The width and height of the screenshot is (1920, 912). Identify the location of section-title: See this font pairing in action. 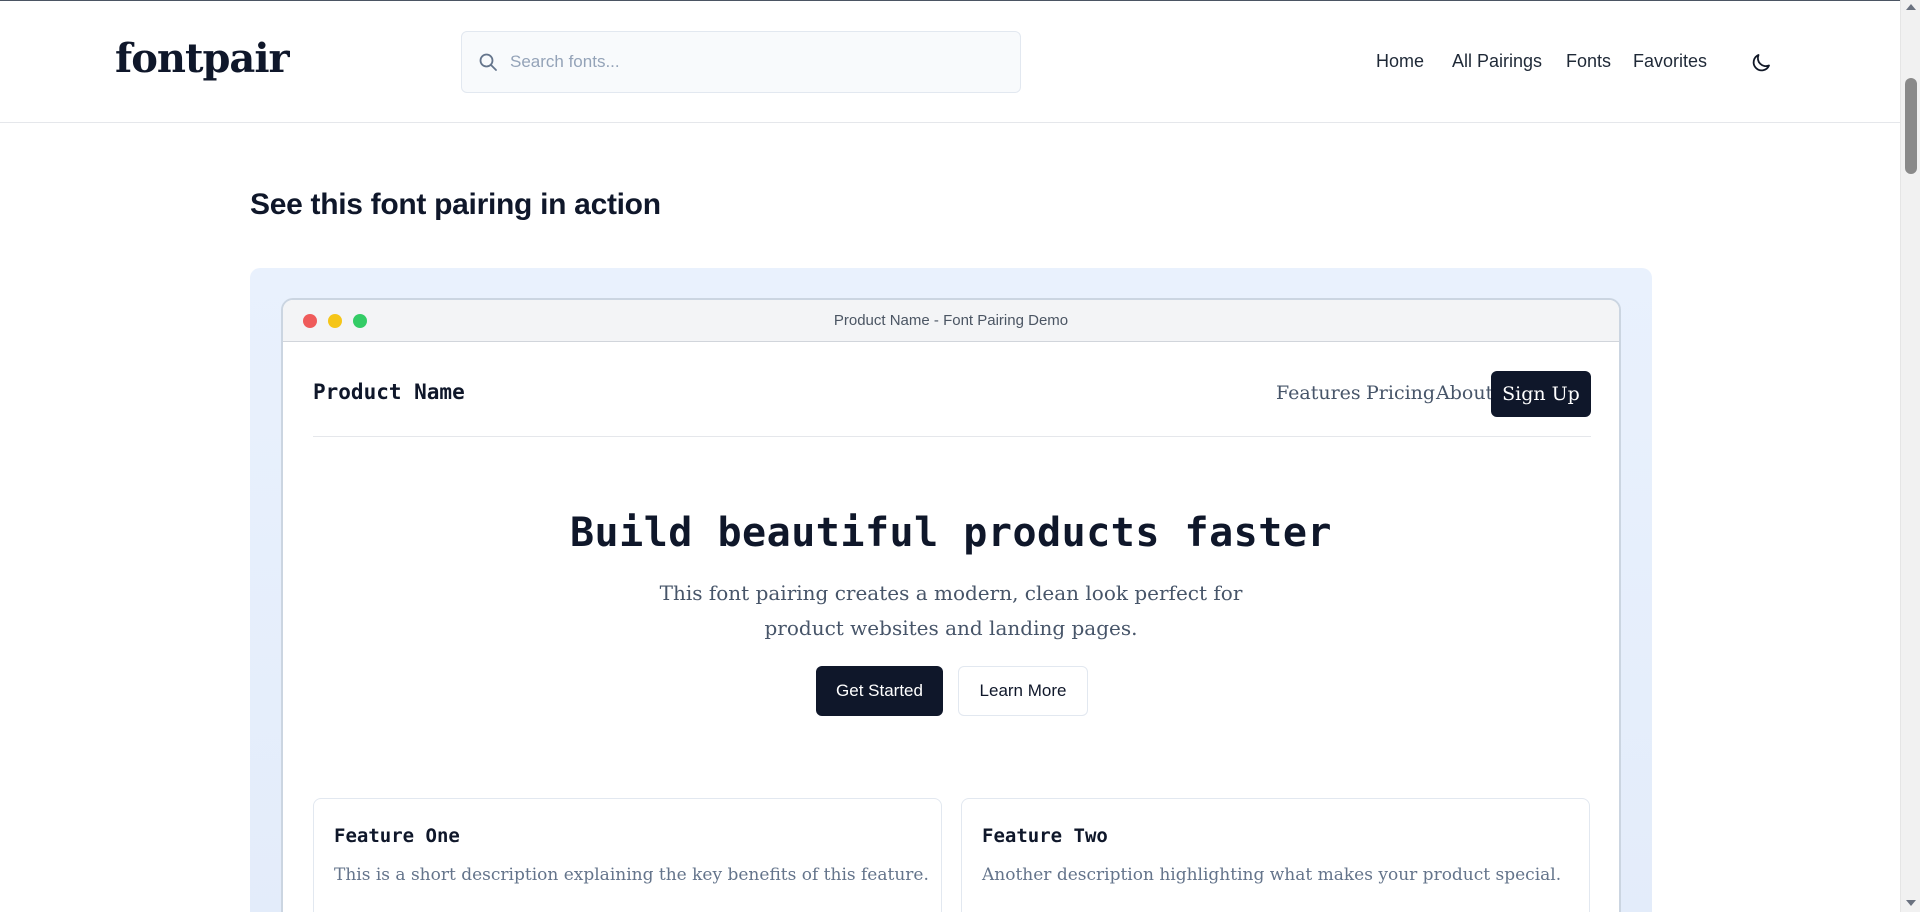
(455, 204).